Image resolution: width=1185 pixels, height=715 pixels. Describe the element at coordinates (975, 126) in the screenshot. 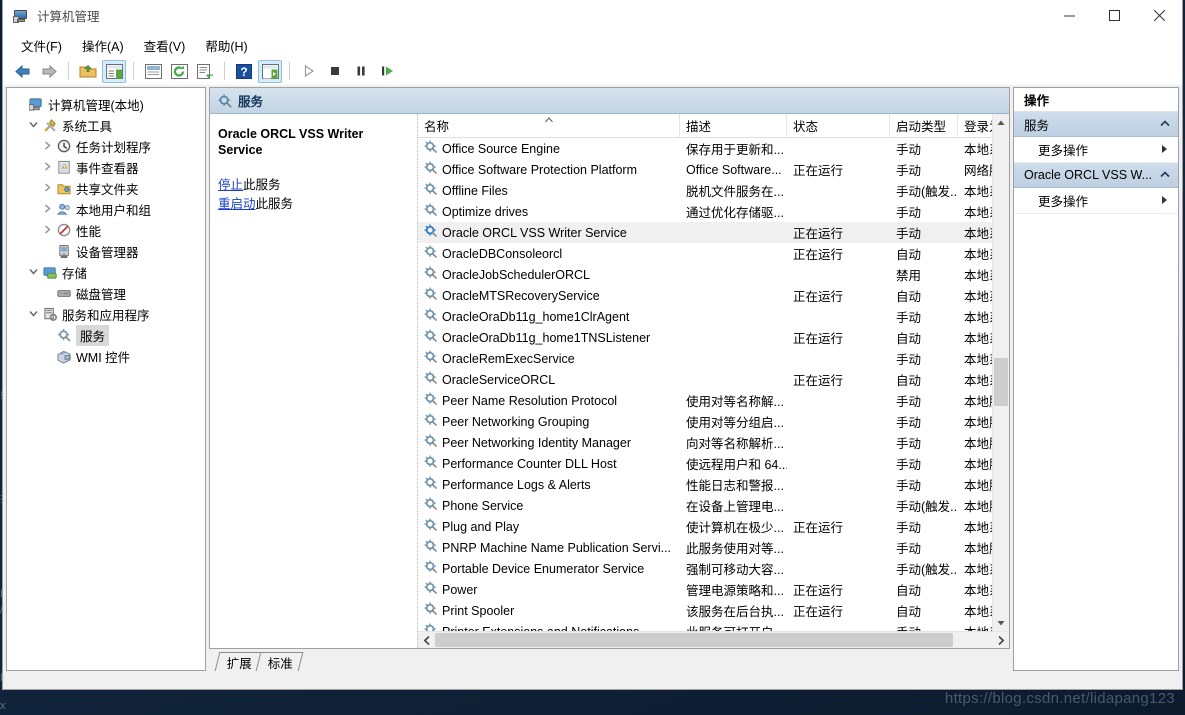

I see `column-header-log-on-as: 登录为` at that location.